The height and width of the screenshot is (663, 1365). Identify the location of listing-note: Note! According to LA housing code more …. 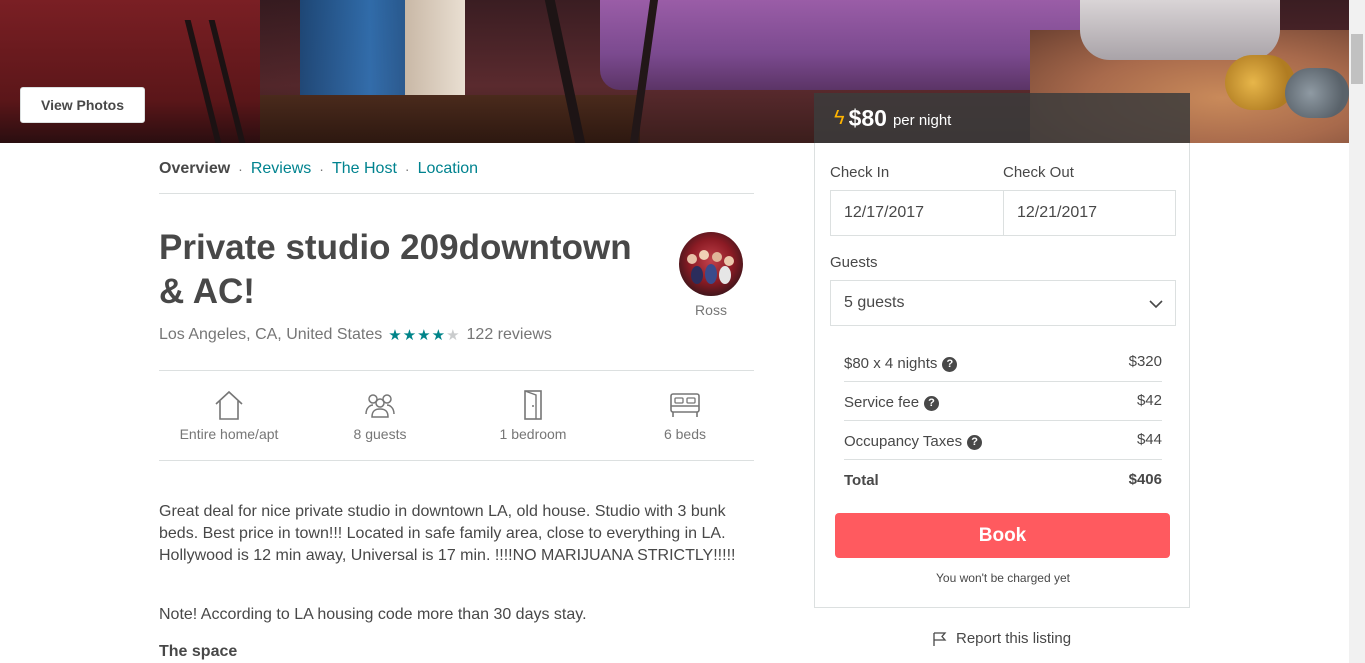
(373, 614).